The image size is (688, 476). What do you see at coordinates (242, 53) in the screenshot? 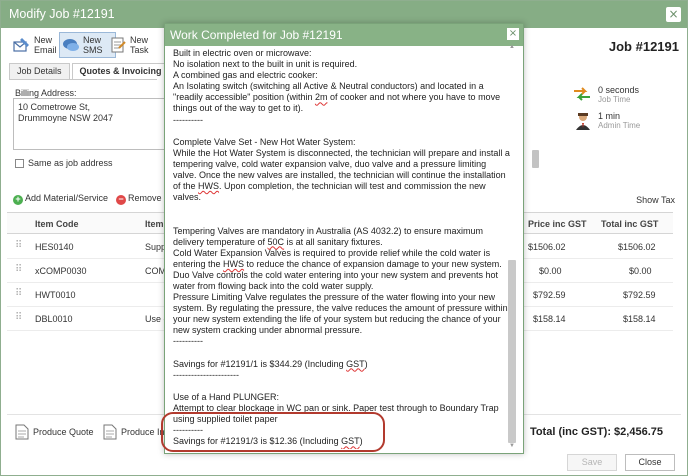
I see `text-line: Built in electric oven or microwave:` at bounding box center [242, 53].